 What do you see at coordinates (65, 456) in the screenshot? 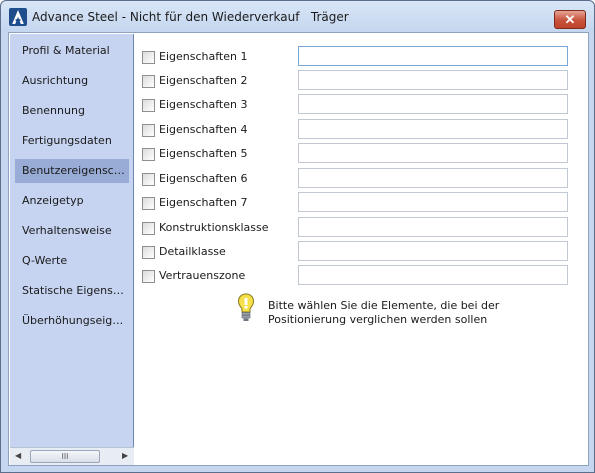
I see `scrollbar-thumb: III` at bounding box center [65, 456].